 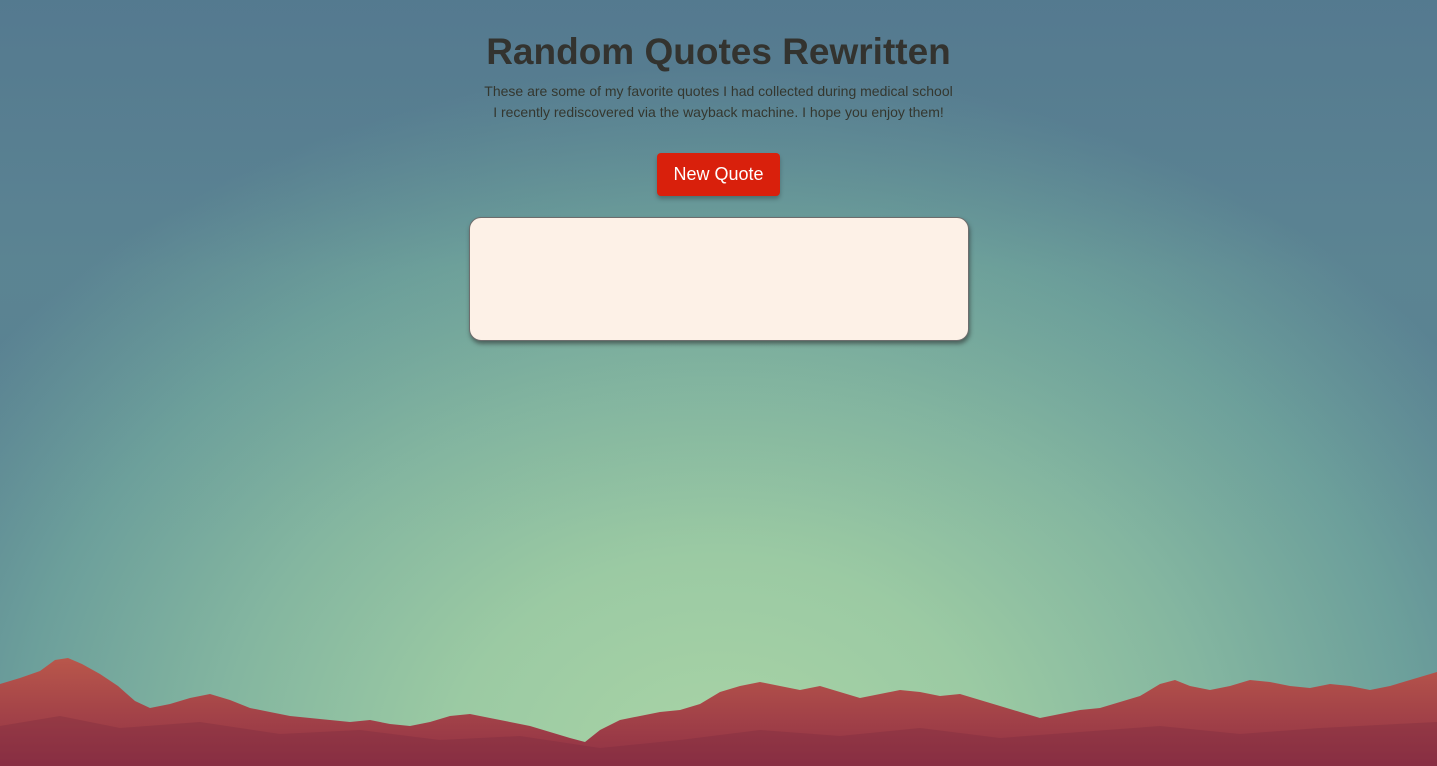 What do you see at coordinates (718, 51) in the screenshot?
I see `page-title: Random Quotes Rewritten` at bounding box center [718, 51].